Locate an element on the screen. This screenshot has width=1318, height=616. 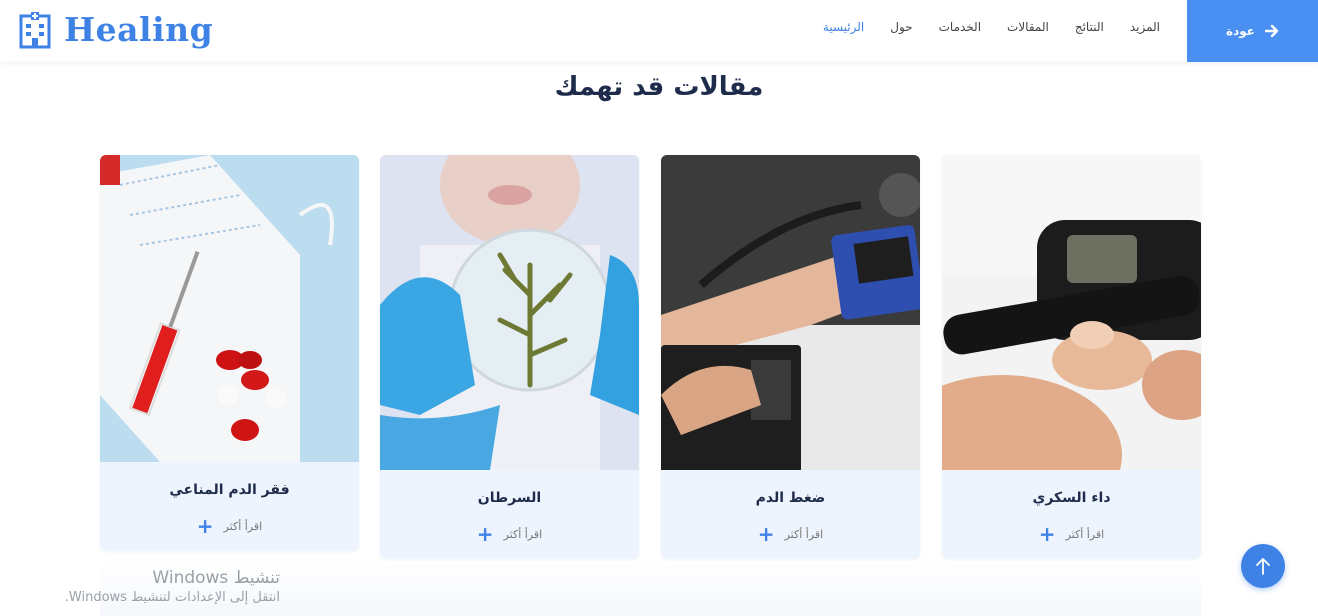
blood-pressure-cuff-photo is located at coordinates (790, 312).